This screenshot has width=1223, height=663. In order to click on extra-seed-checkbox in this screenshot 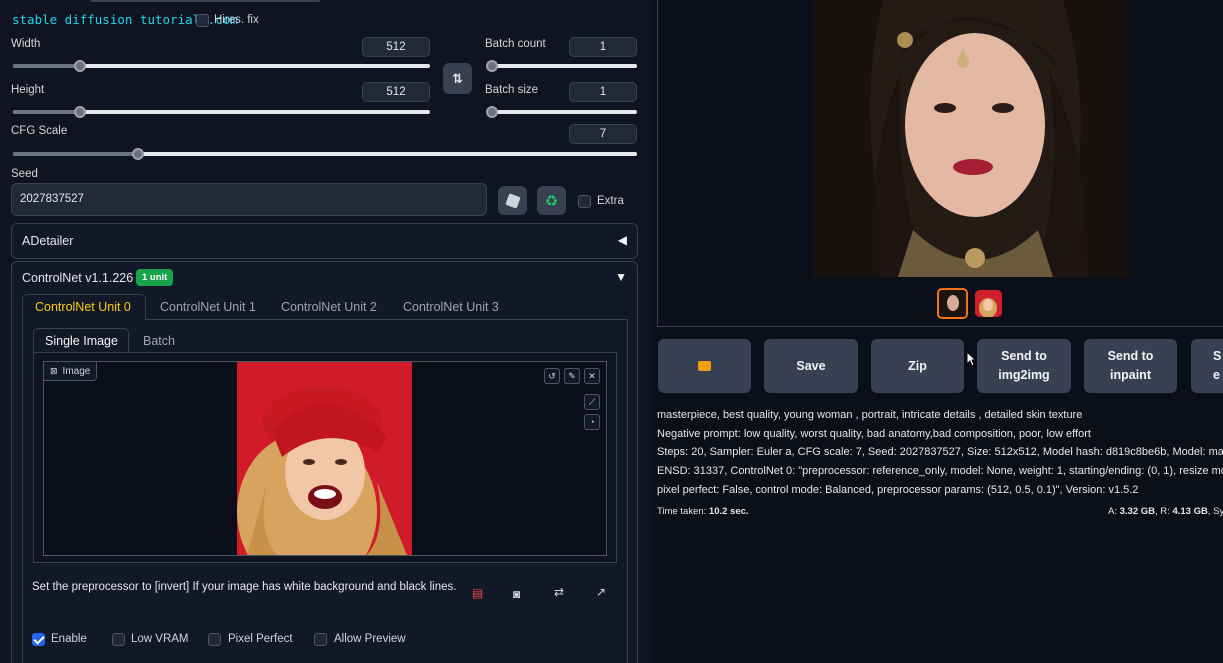, I will do `click(584, 201)`.